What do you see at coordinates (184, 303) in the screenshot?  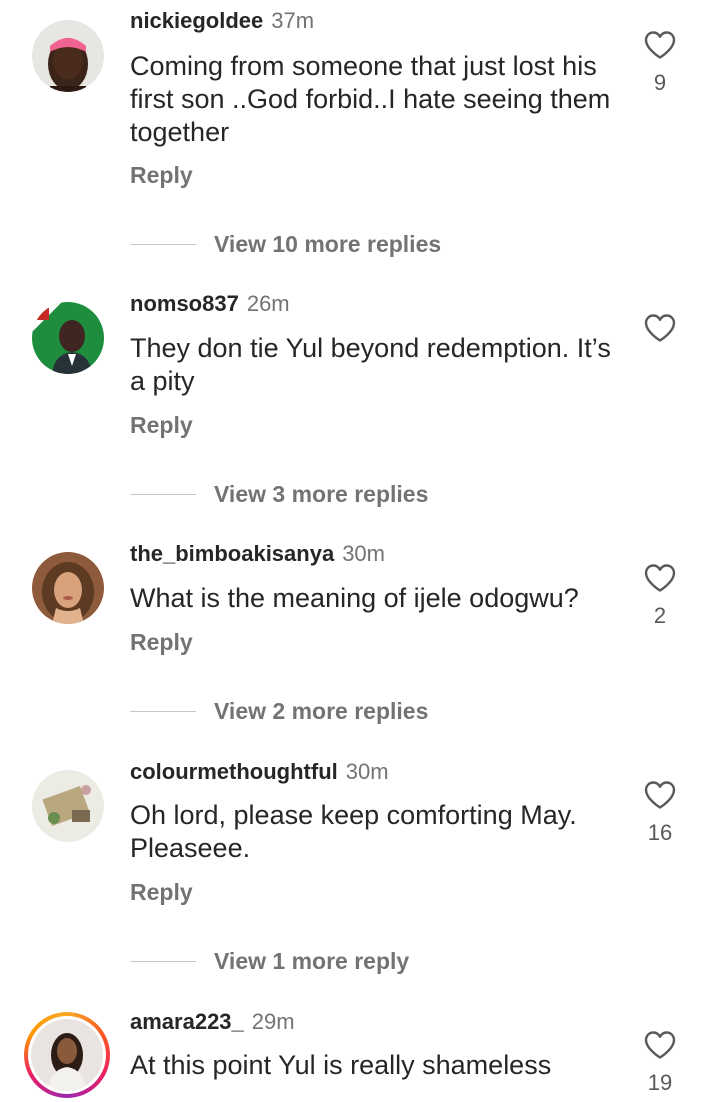 I see `username: nomso837` at bounding box center [184, 303].